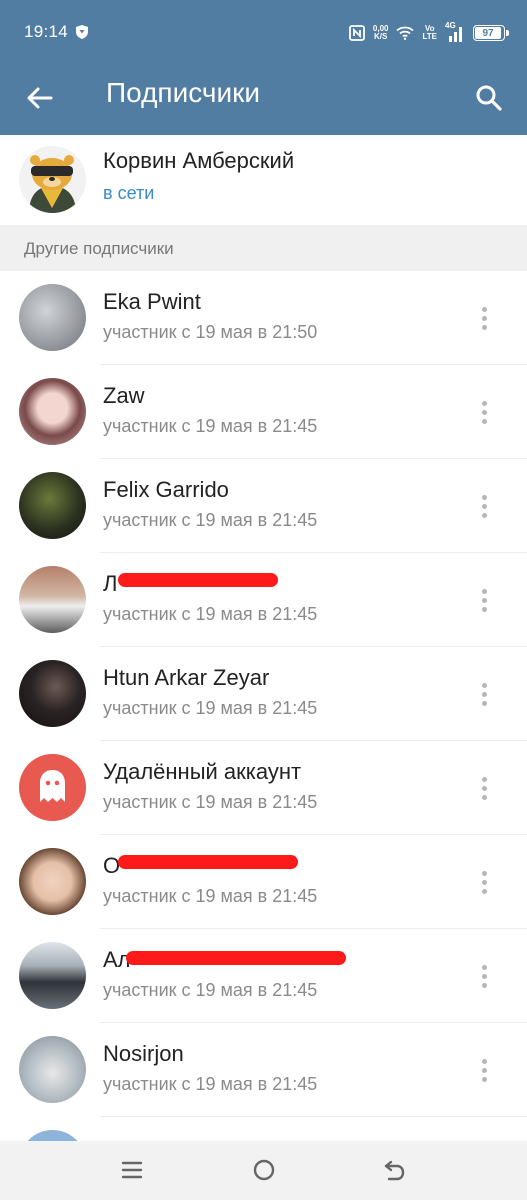 The height and width of the screenshot is (1200, 527). I want to click on back-icon, so click(394, 1170).